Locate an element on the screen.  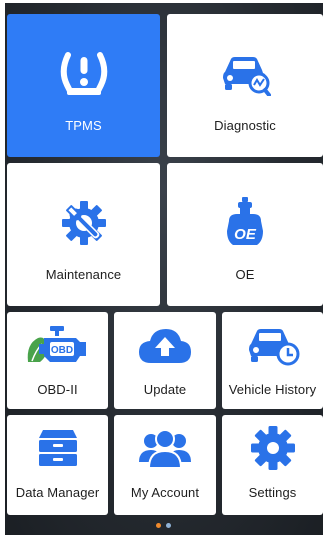
oe-tile: OE OE is located at coordinates (245, 234).